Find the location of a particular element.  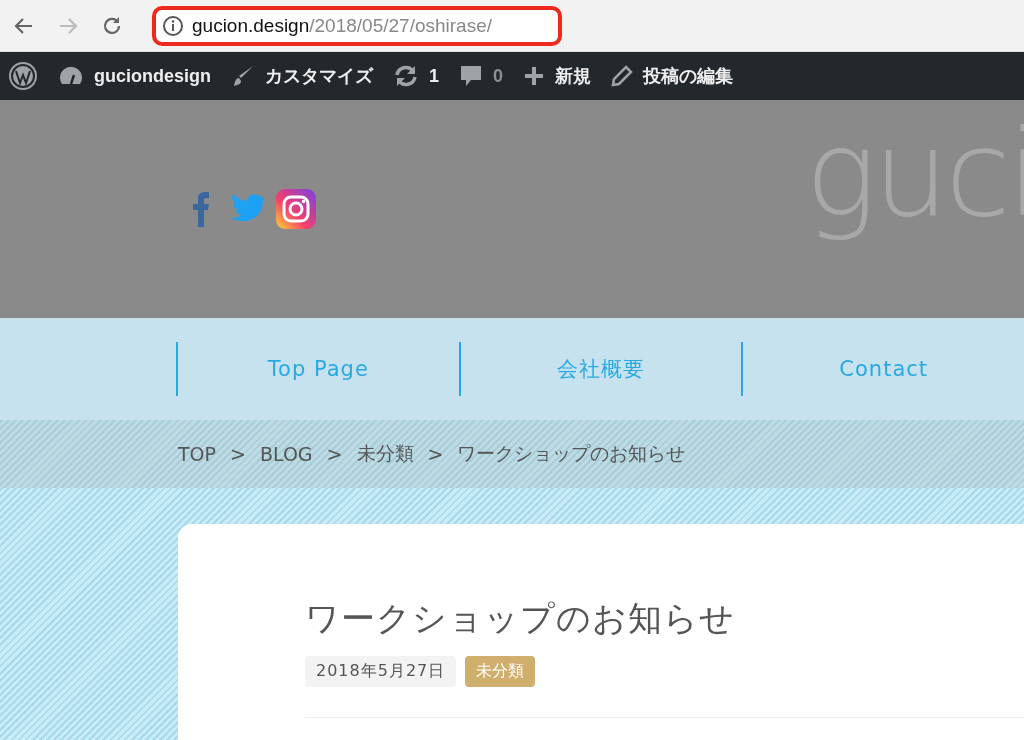

url-text: gucion.design/2018/05/27/oshirase/ is located at coordinates (342, 25).